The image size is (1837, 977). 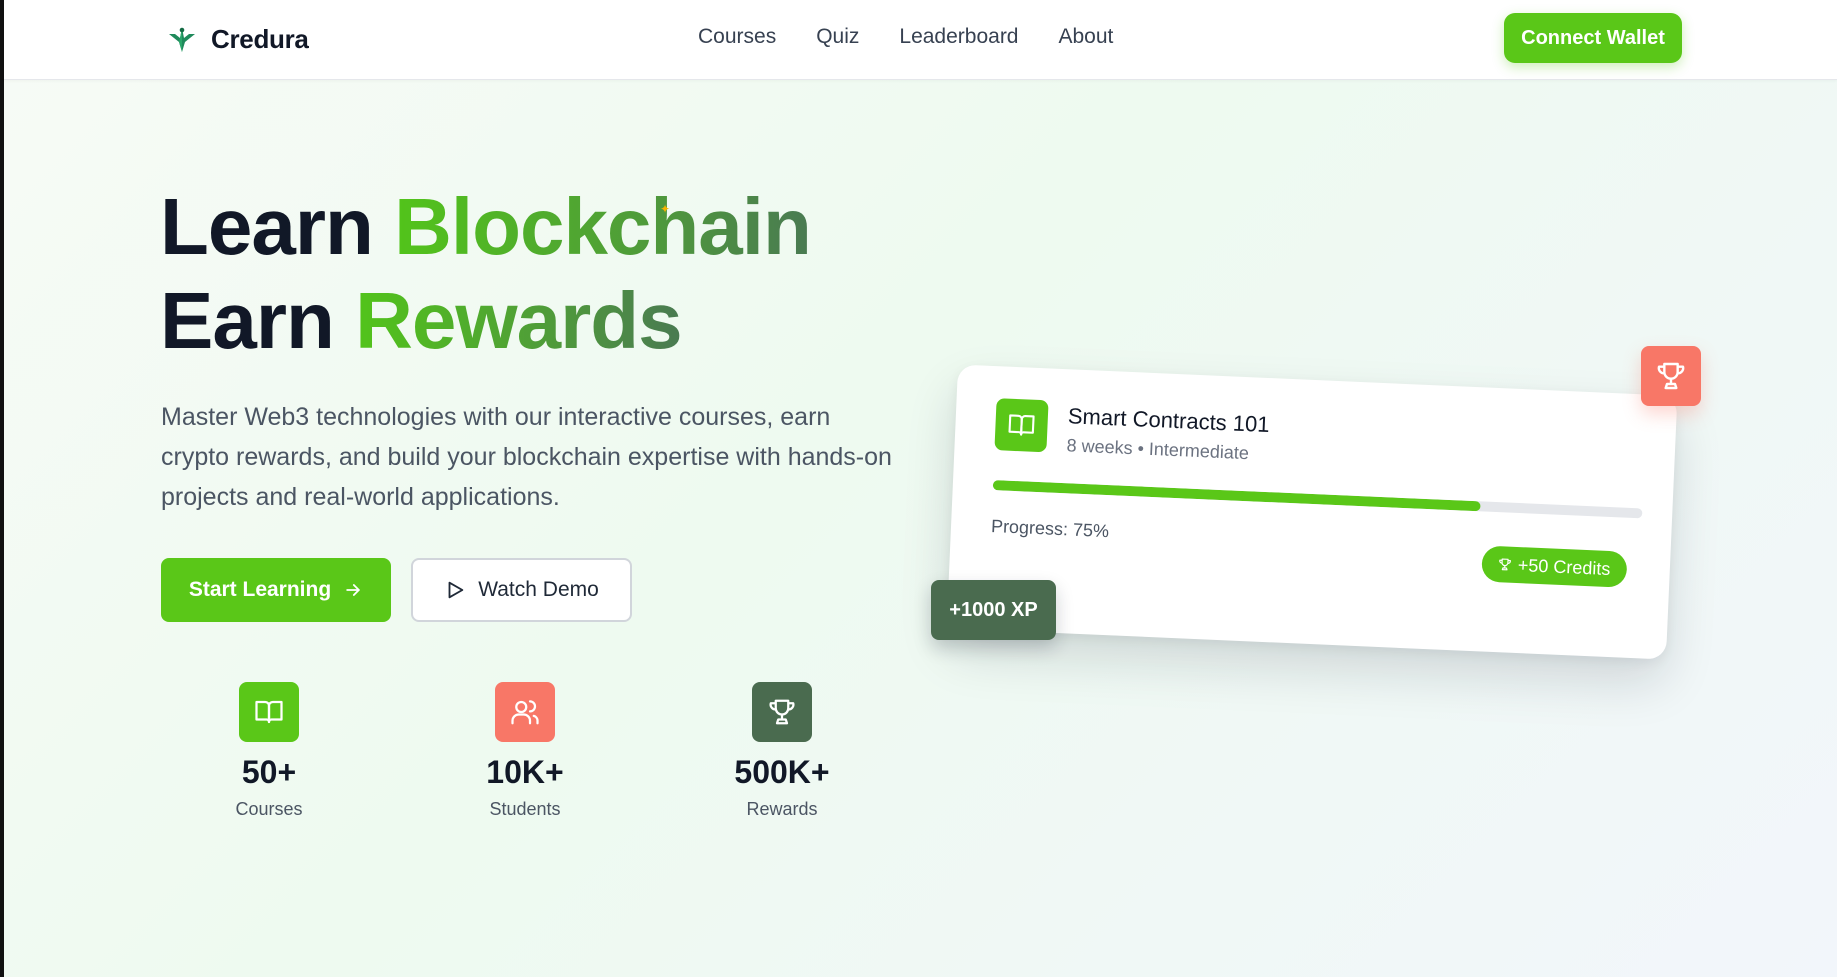 What do you see at coordinates (958, 37) in the screenshot?
I see `nav-link-leaderboard: Leaderboard` at bounding box center [958, 37].